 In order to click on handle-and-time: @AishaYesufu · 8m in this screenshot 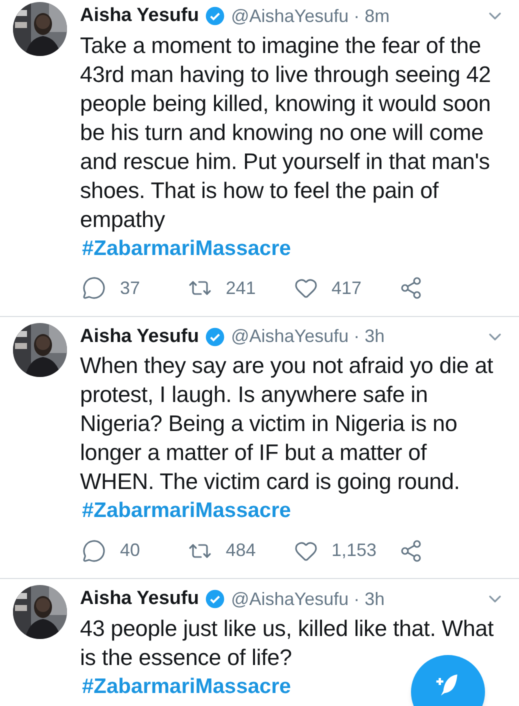, I will do `click(310, 16)`.